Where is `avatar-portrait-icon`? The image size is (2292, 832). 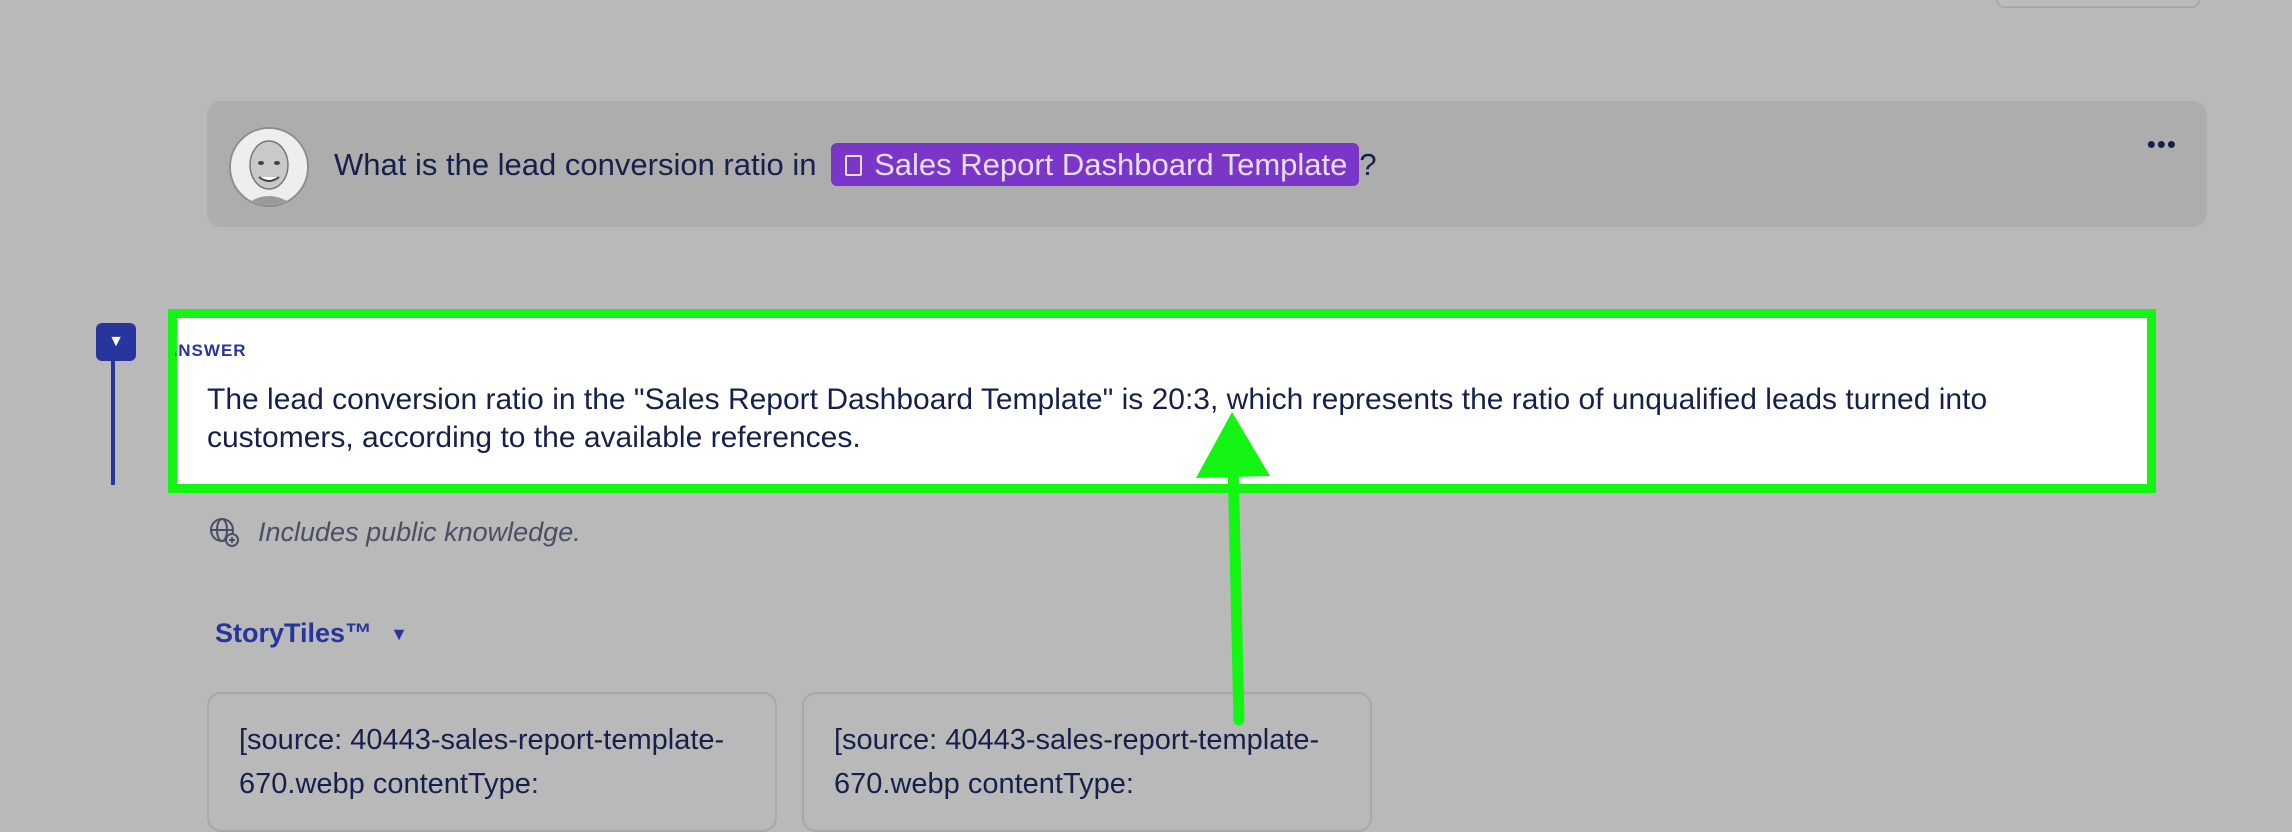
avatar-portrait-icon is located at coordinates (269, 167).